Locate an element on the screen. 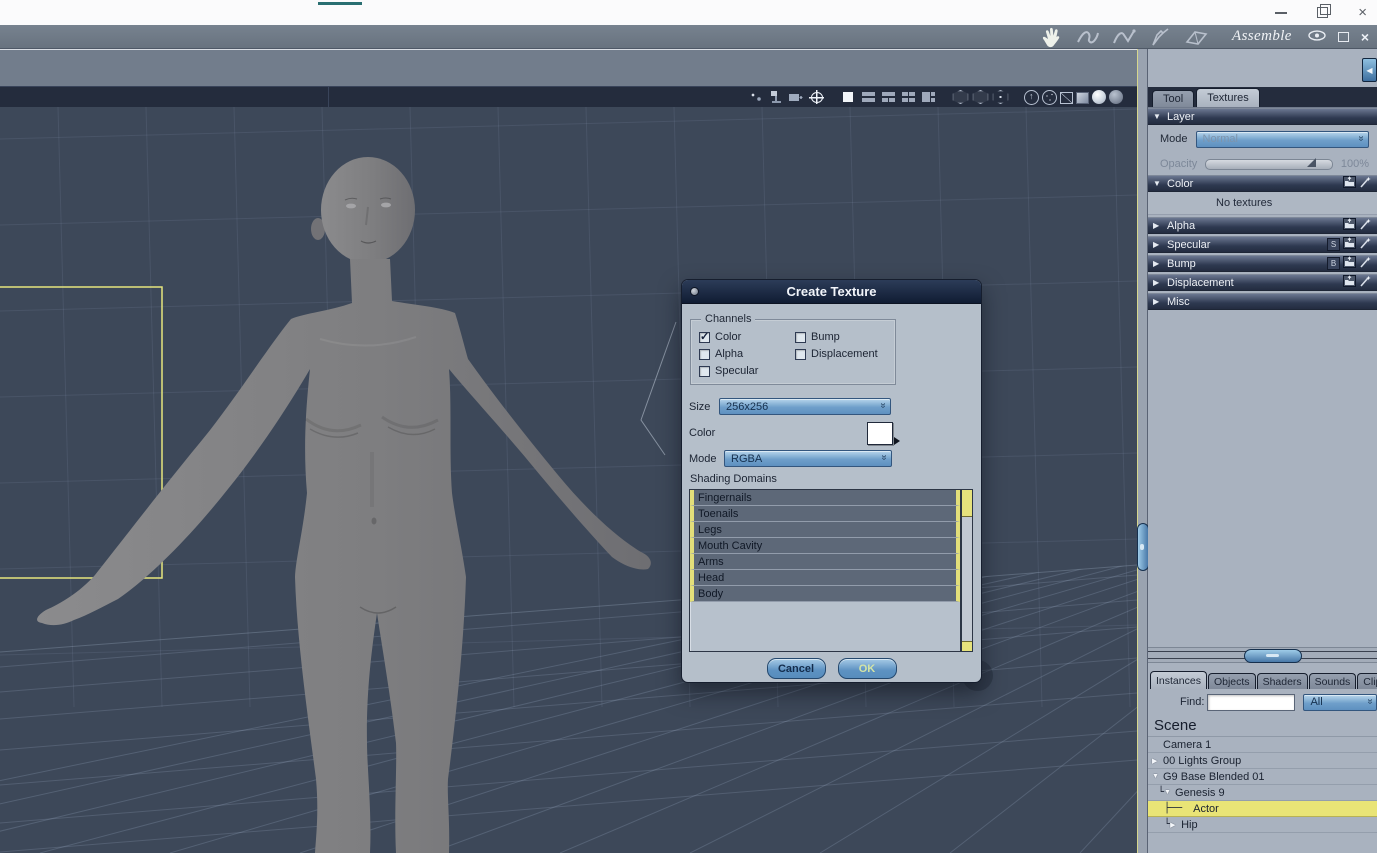  opacity-slider is located at coordinates (1269, 163).